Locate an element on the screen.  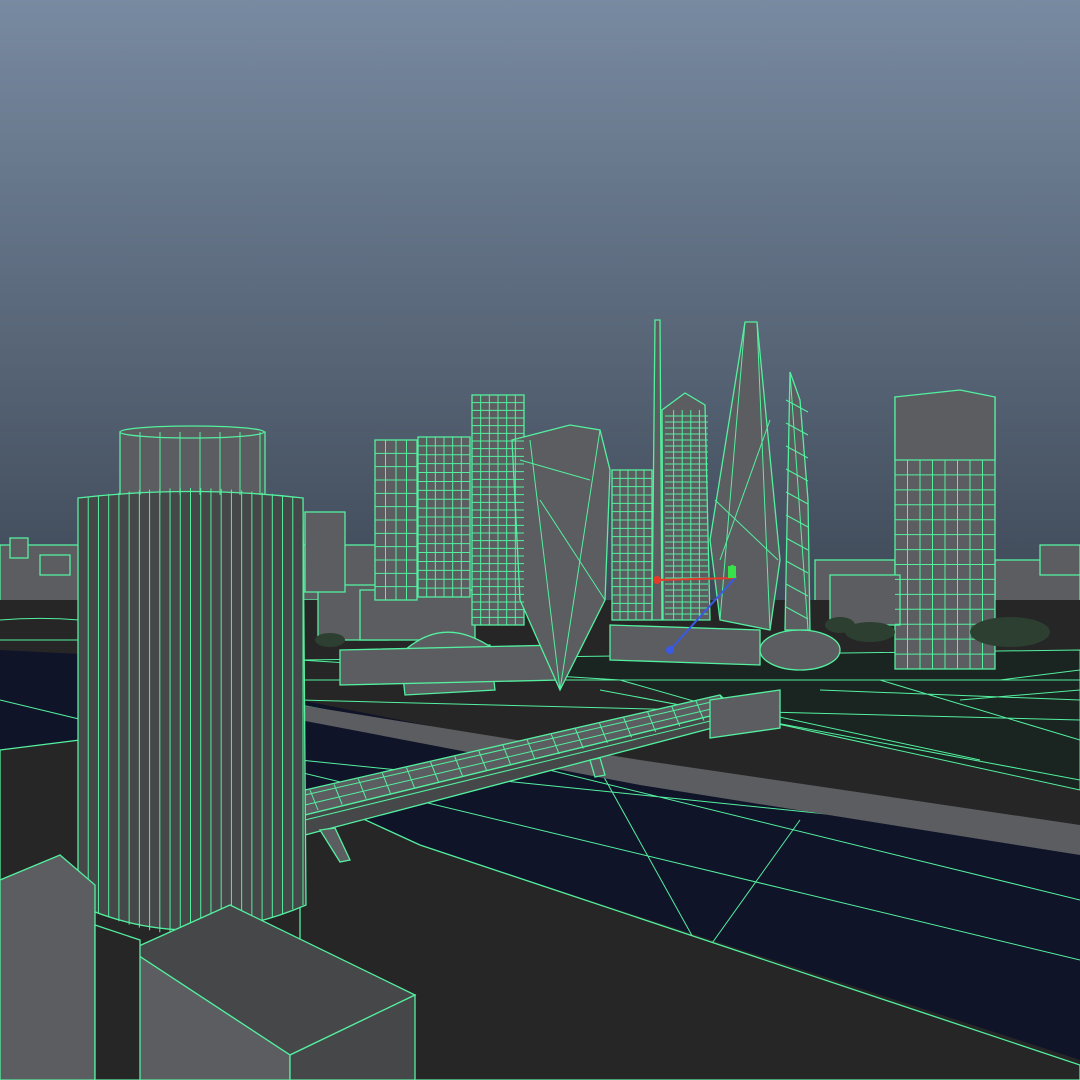
foreground-cylinder-tower is located at coordinates (192, 680).